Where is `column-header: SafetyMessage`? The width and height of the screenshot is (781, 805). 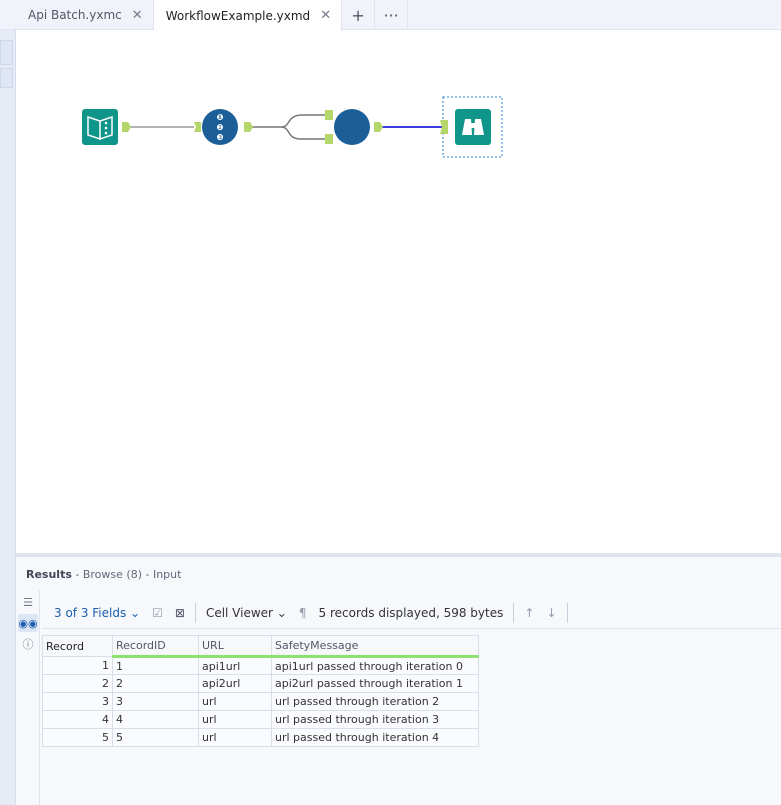
column-header: SafetyMessage is located at coordinates (375, 646).